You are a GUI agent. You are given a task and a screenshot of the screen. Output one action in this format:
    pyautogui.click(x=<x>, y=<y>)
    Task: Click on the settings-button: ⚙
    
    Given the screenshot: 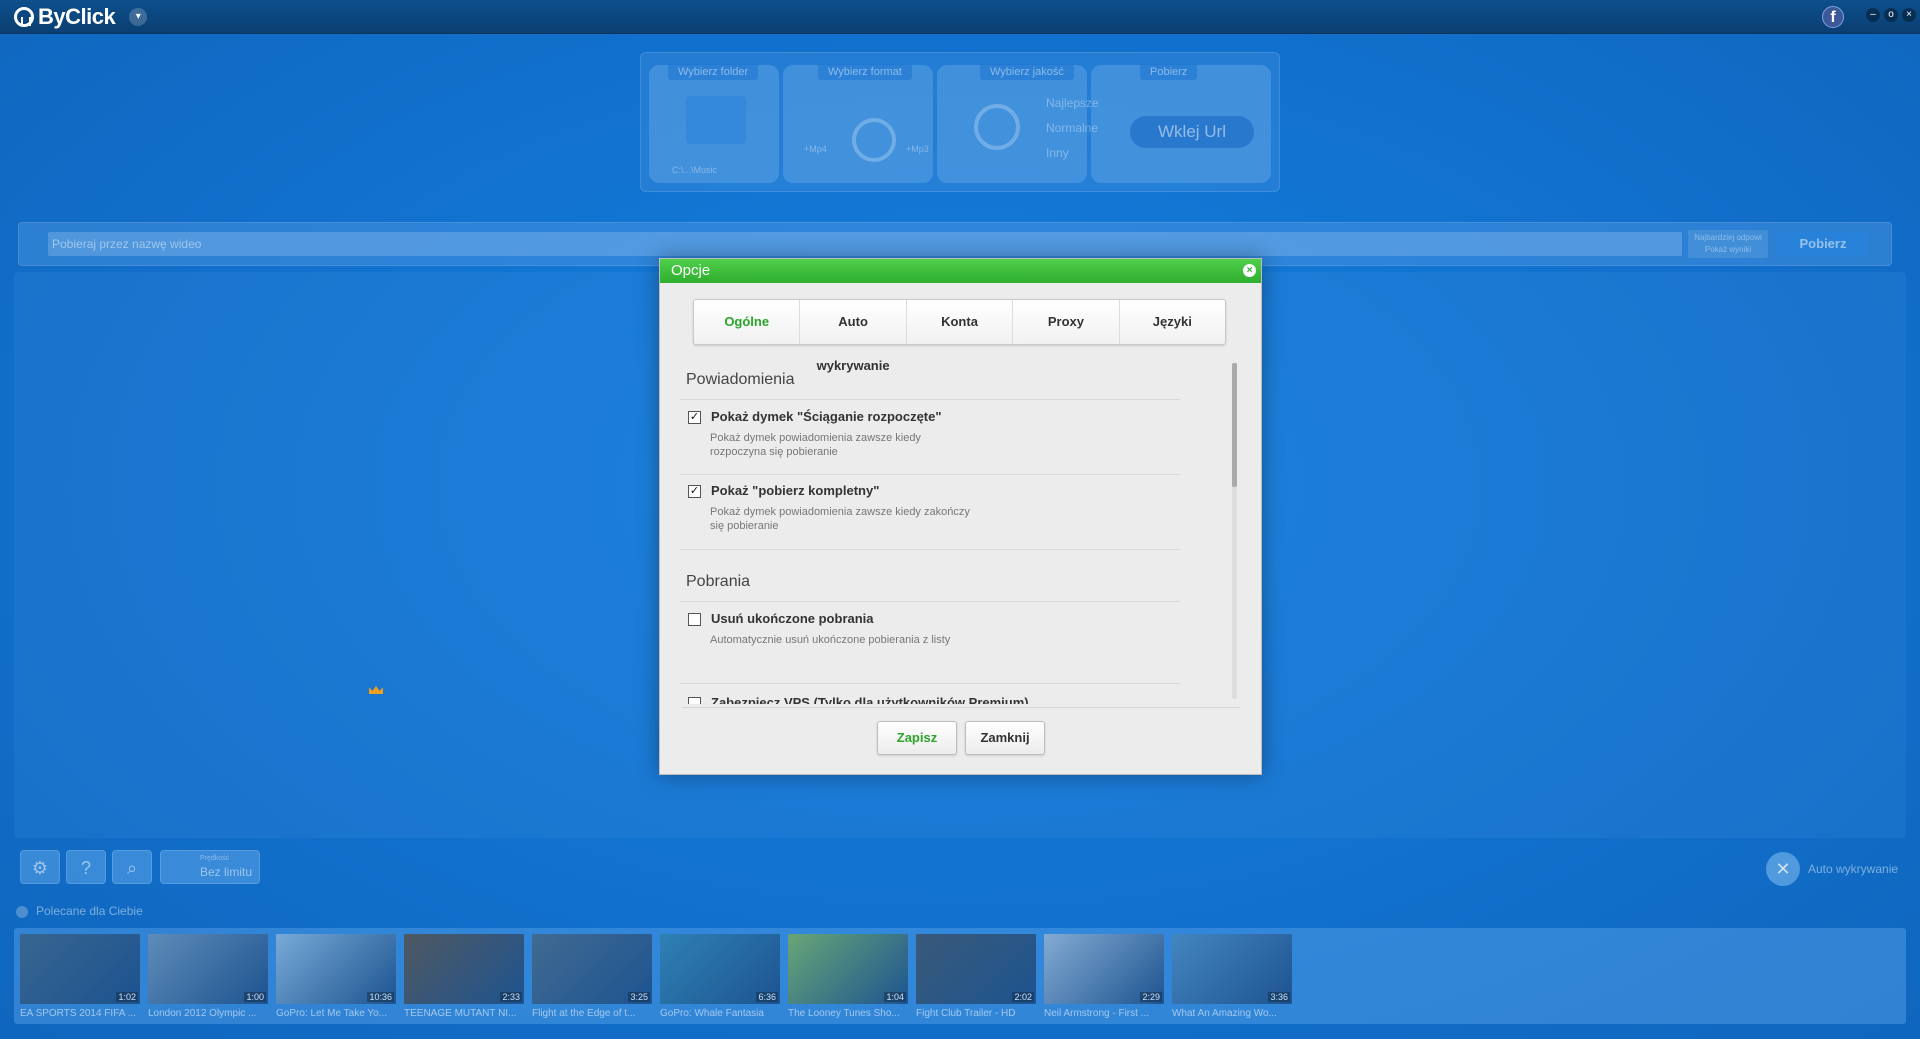 What is the action you would take?
    pyautogui.click(x=40, y=867)
    